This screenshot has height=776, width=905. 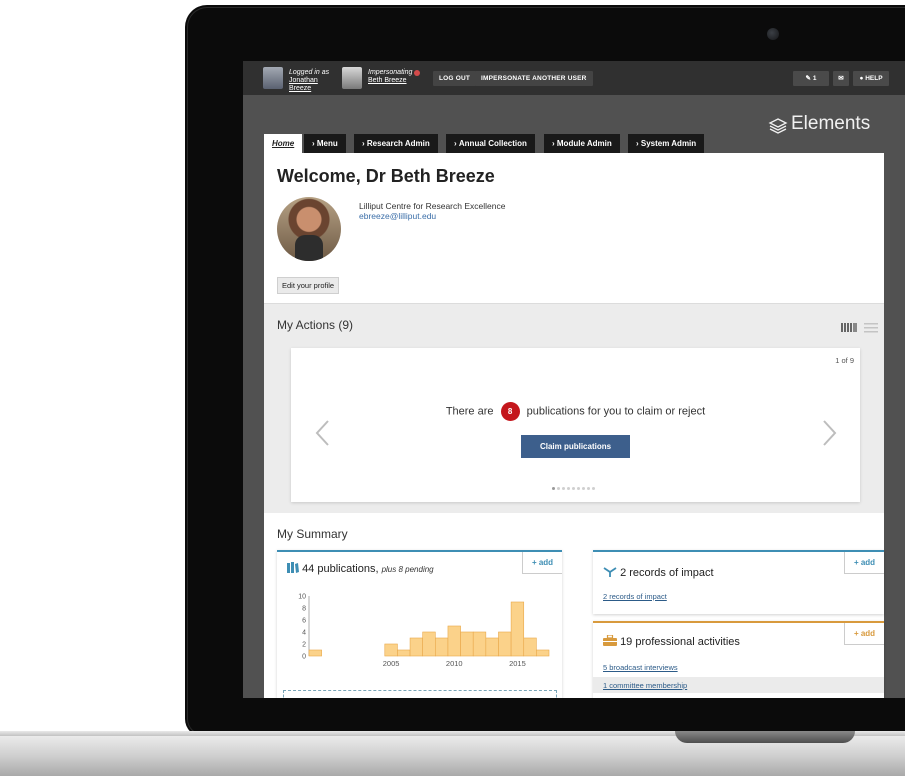 What do you see at coordinates (308, 285) in the screenshot?
I see `edit-profile-button: Edit your profile` at bounding box center [308, 285].